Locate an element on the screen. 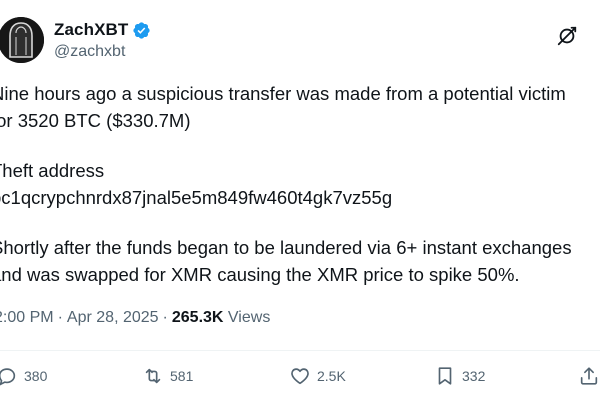 This screenshot has height=400, width=600. like-button: 2.5K is located at coordinates (317, 376).